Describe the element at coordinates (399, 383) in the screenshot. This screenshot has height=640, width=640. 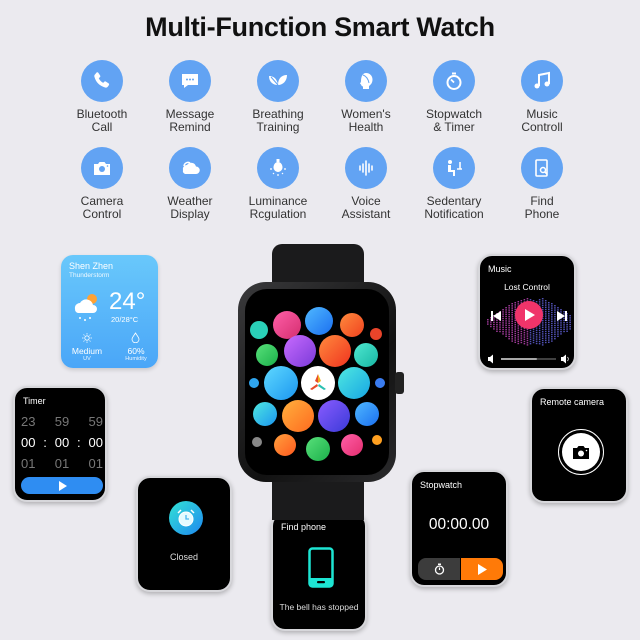
I see `watch-crown` at that location.